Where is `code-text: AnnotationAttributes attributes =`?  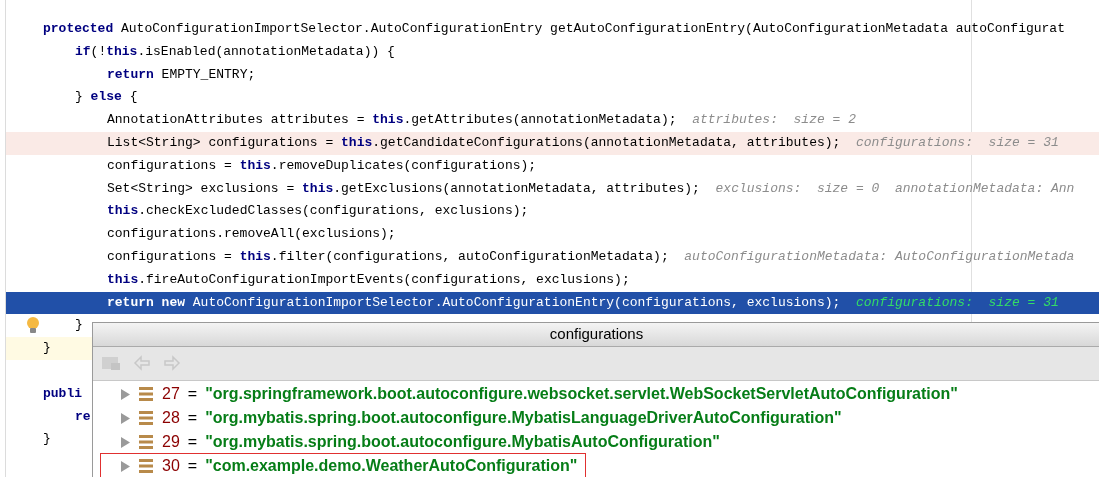 code-text: AnnotationAttributes attributes = is located at coordinates (236, 120).